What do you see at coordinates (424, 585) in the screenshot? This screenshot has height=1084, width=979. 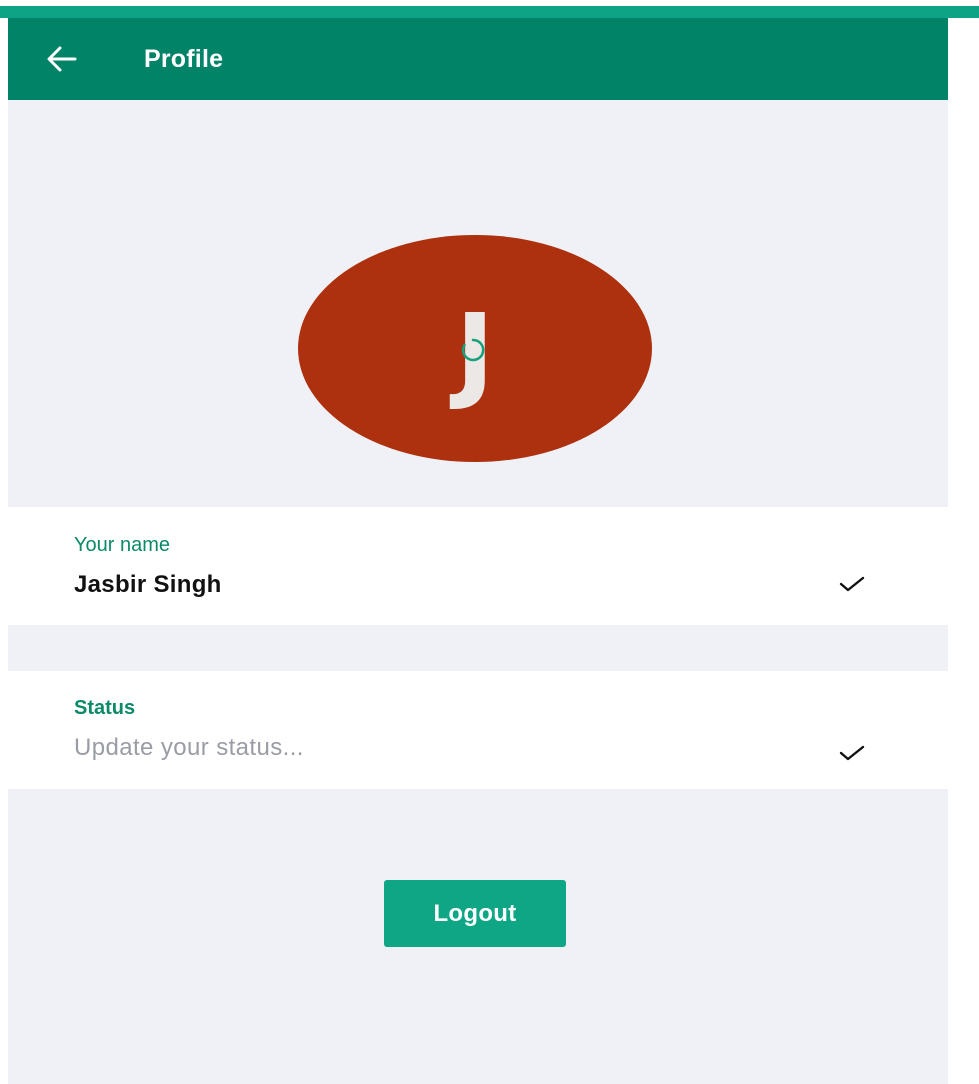 I see `name-field-value: Jasbir Singh` at bounding box center [424, 585].